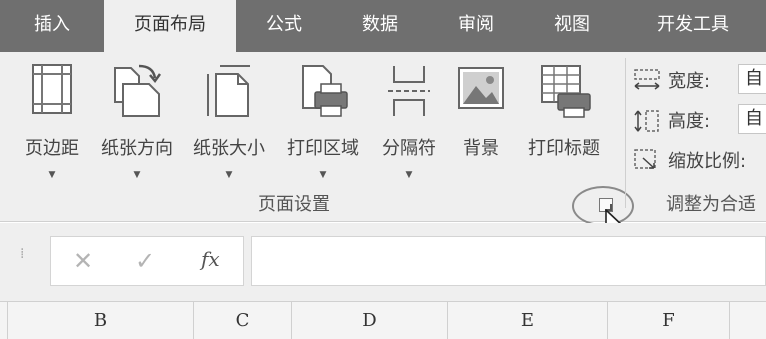  I want to click on tab-developer: 开发工具, so click(693, 26).